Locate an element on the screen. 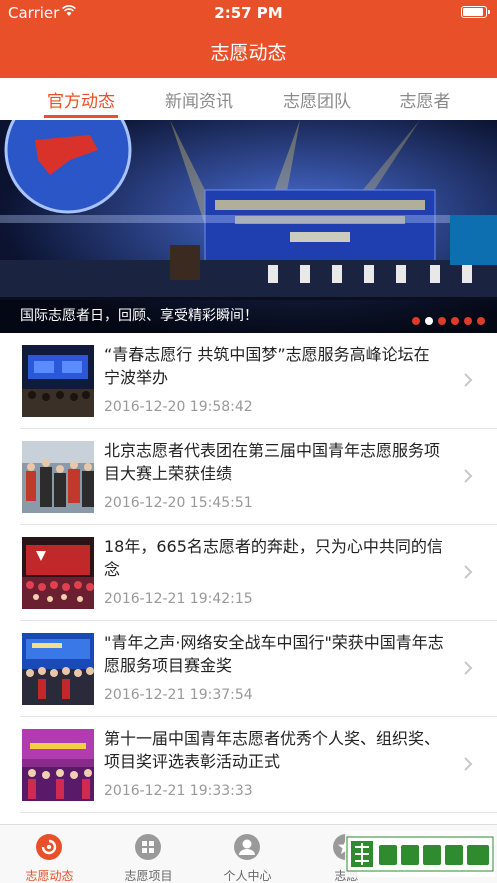 The image size is (497, 883). news-date: 2016-12-20 19:58:42 is located at coordinates (178, 407).